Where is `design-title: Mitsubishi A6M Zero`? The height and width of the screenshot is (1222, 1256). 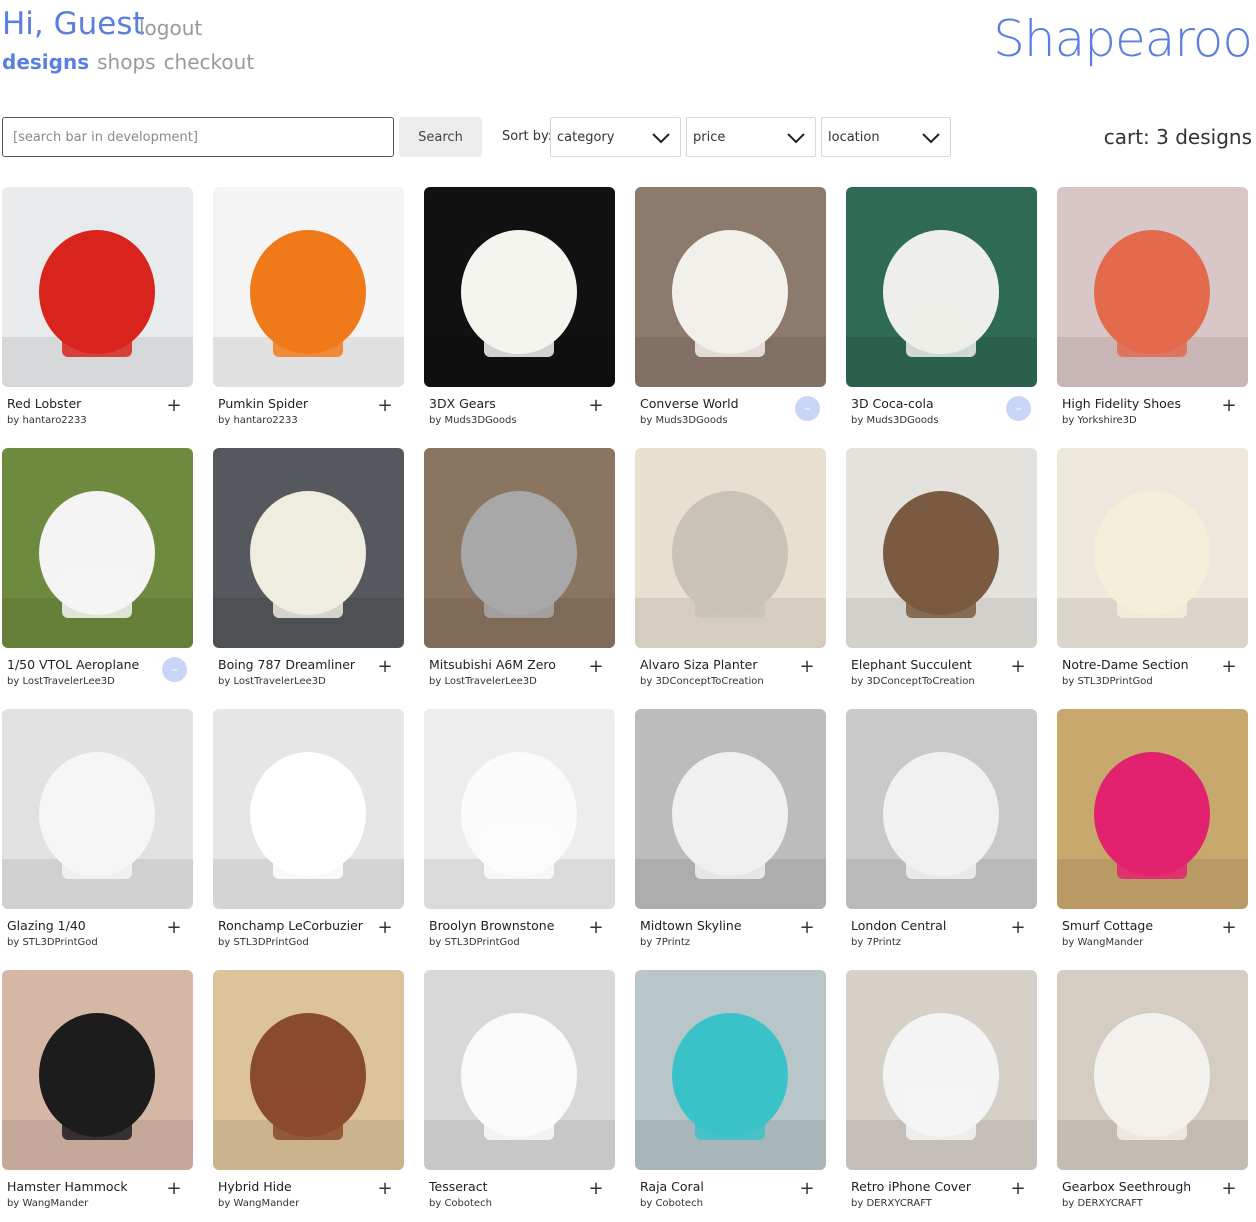
design-title: Mitsubishi A6M Zero is located at coordinates (492, 664).